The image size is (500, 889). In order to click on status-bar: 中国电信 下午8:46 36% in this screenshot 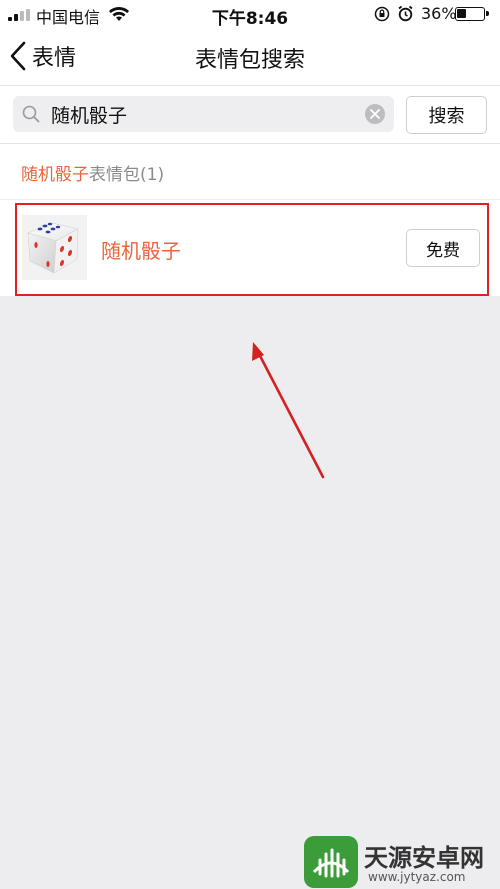, I will do `click(250, 14)`.